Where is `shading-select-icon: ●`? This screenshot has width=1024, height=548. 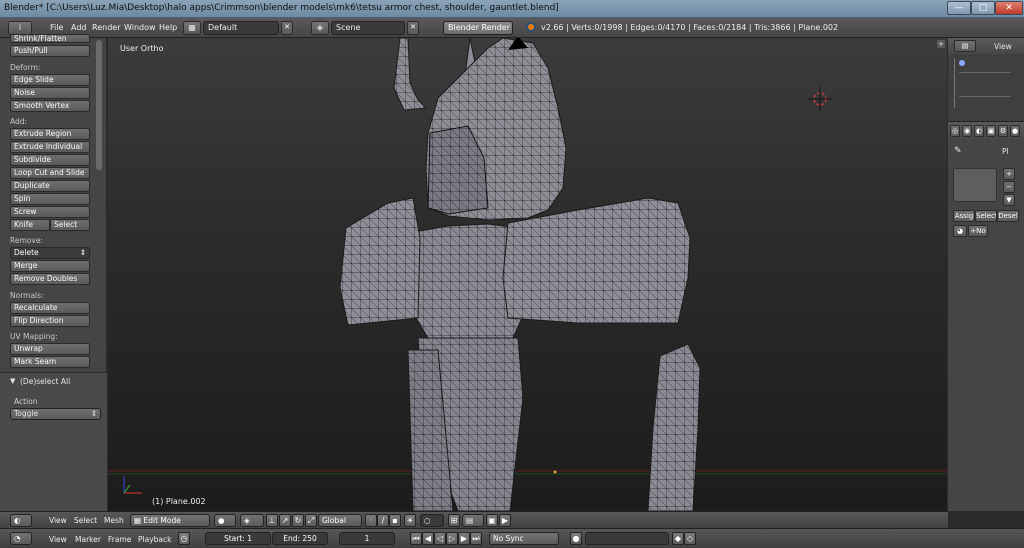
shading-select-icon: ● is located at coordinates (225, 520).